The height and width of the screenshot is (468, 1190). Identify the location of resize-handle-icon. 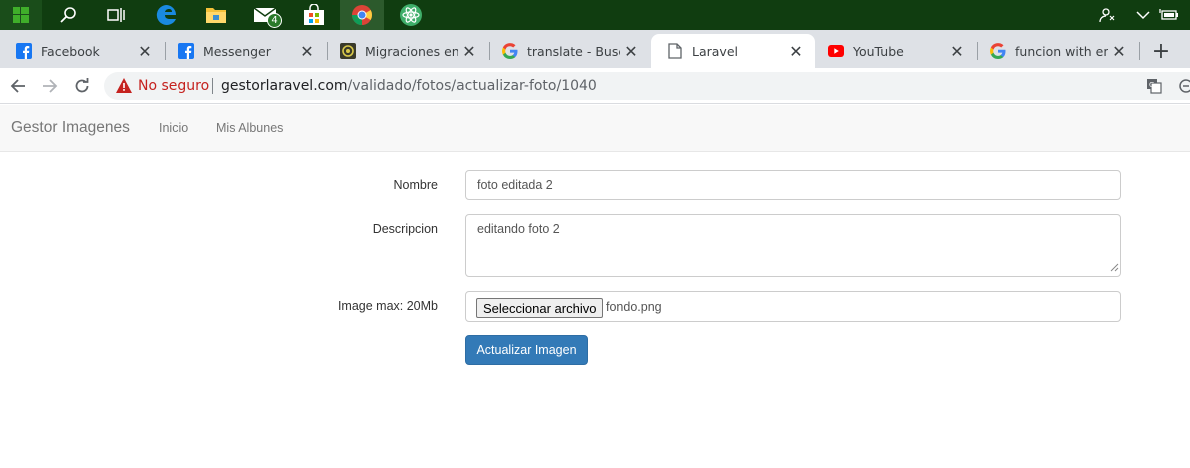
(1114, 268).